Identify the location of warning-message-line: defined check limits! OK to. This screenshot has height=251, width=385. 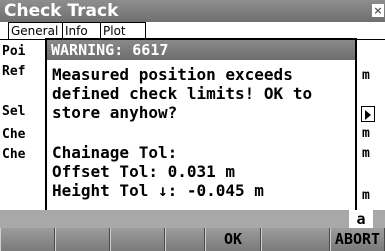
(182, 93).